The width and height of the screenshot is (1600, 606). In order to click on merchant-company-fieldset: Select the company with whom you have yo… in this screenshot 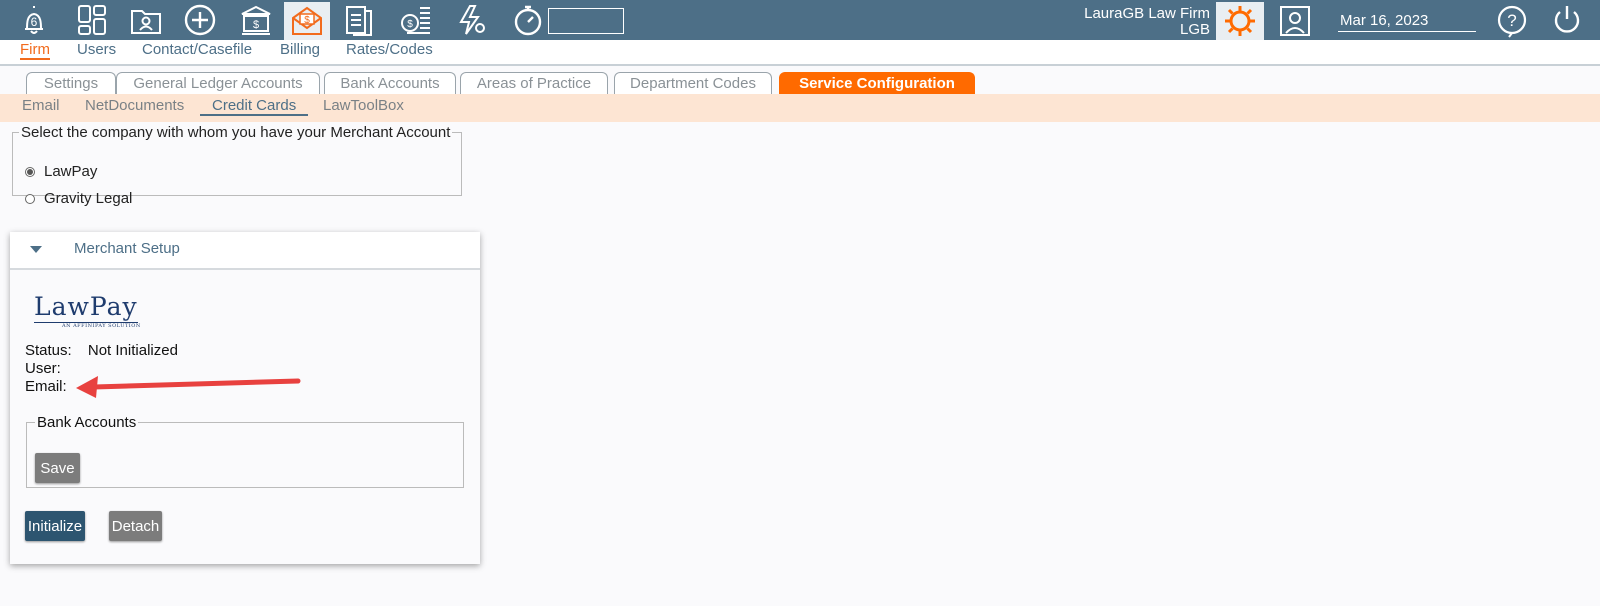, I will do `click(237, 165)`.